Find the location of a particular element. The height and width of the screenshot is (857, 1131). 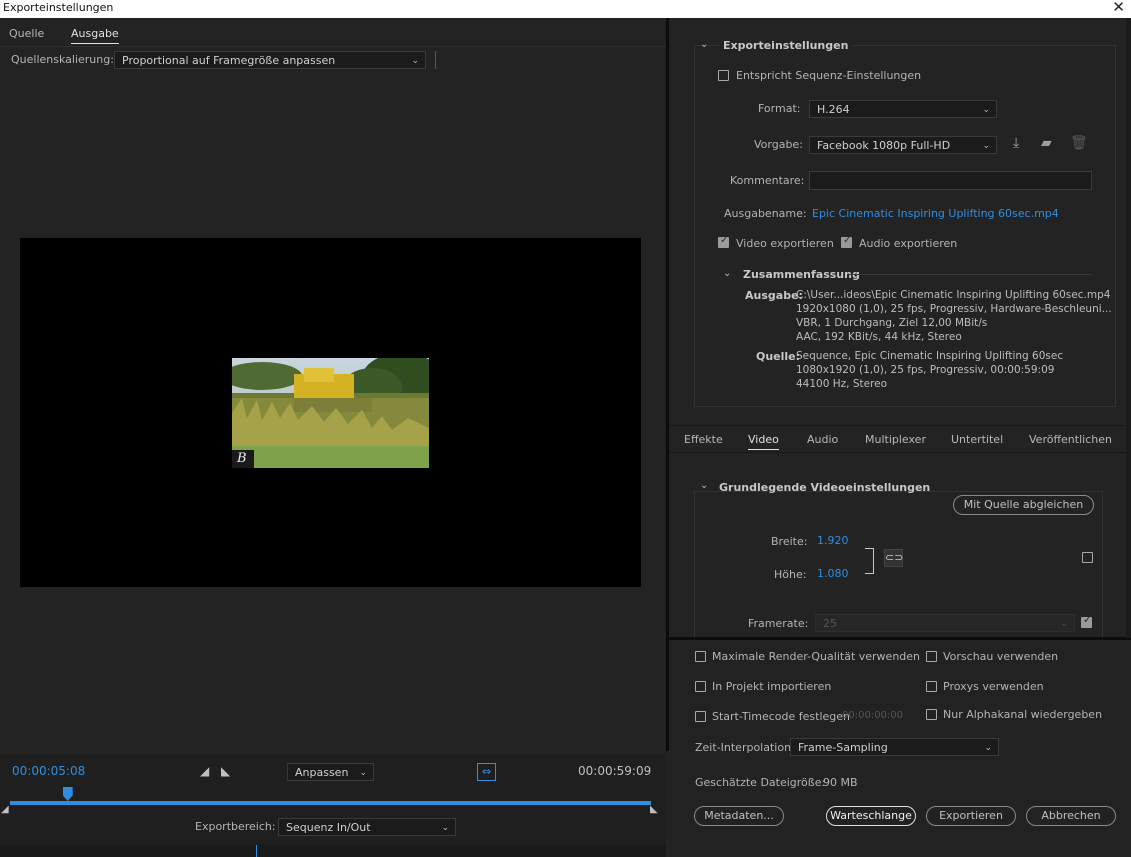

match-source-button: Mit Quelle abgleichen is located at coordinates (1023, 505).